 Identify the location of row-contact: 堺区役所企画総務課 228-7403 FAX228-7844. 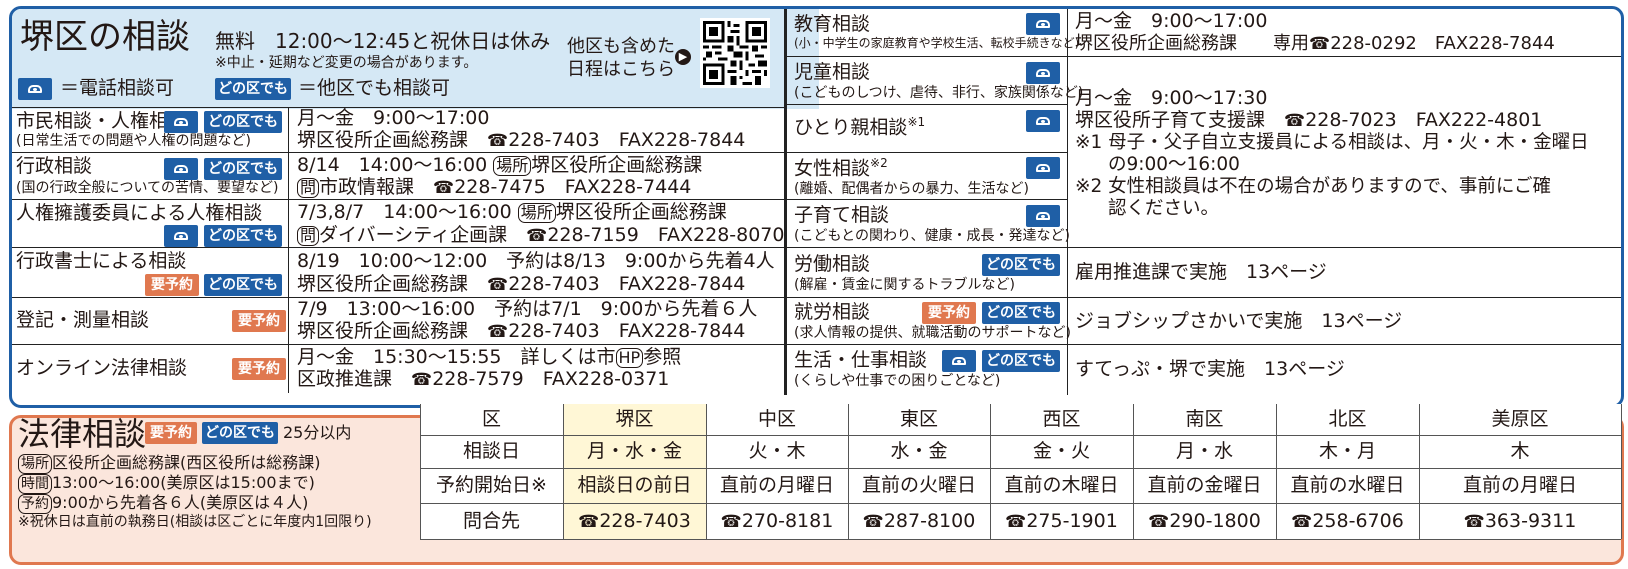
(521, 140).